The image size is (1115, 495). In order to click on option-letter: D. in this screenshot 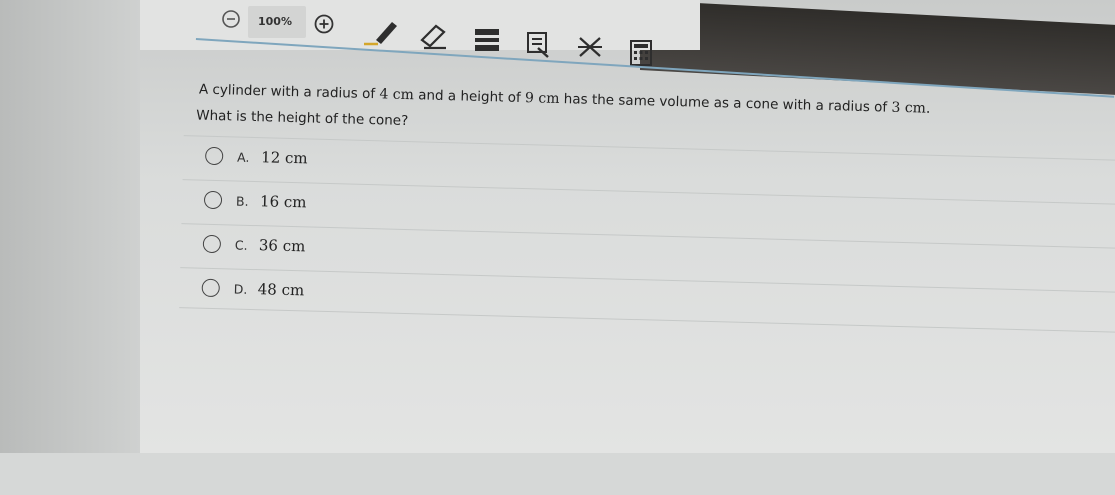, I will do `click(240, 289)`.